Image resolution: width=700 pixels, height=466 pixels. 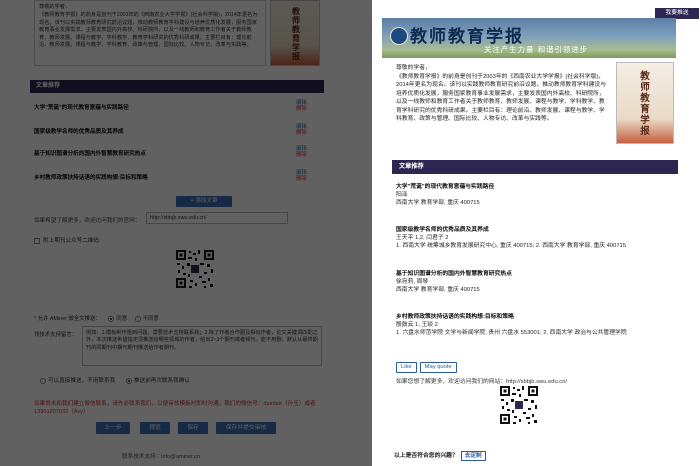 What do you see at coordinates (422, 238) in the screenshot?
I see `article-authors: 王天平 1,2, 闫君子 2` at bounding box center [422, 238].